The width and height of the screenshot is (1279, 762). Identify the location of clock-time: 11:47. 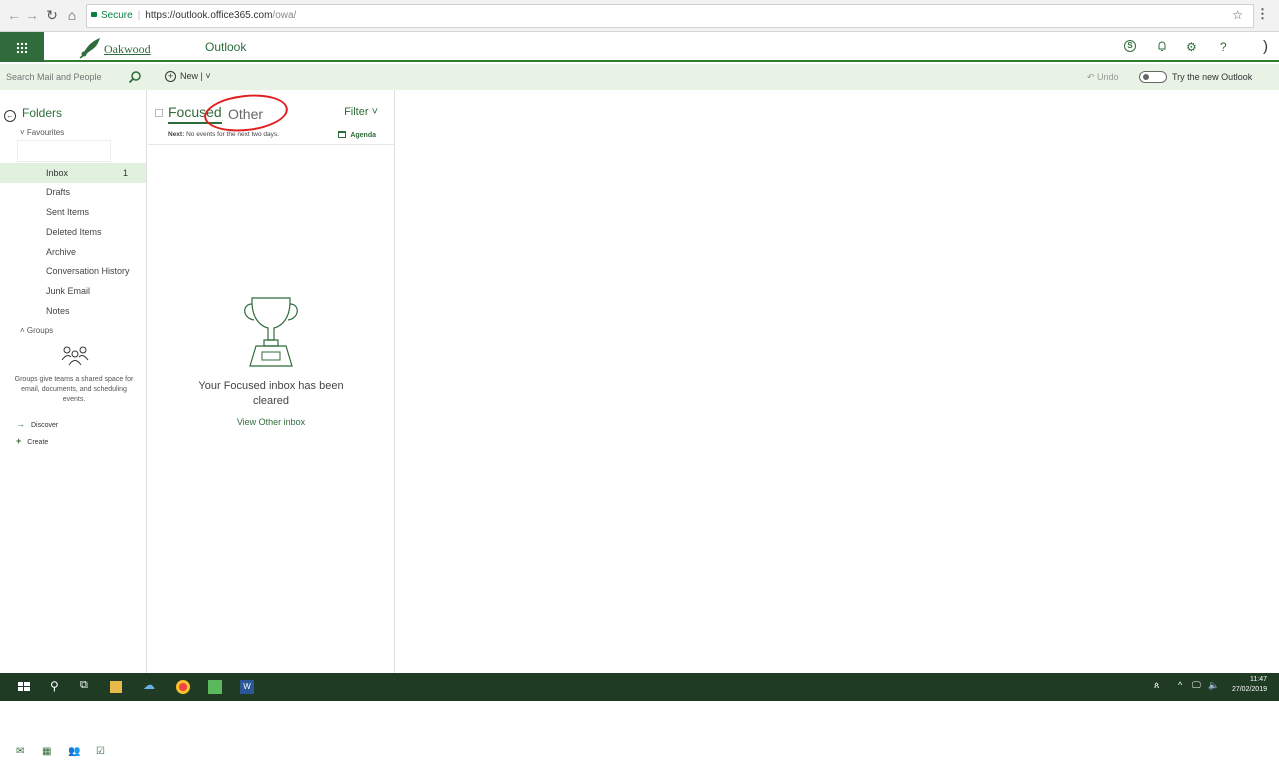
(1258, 679).